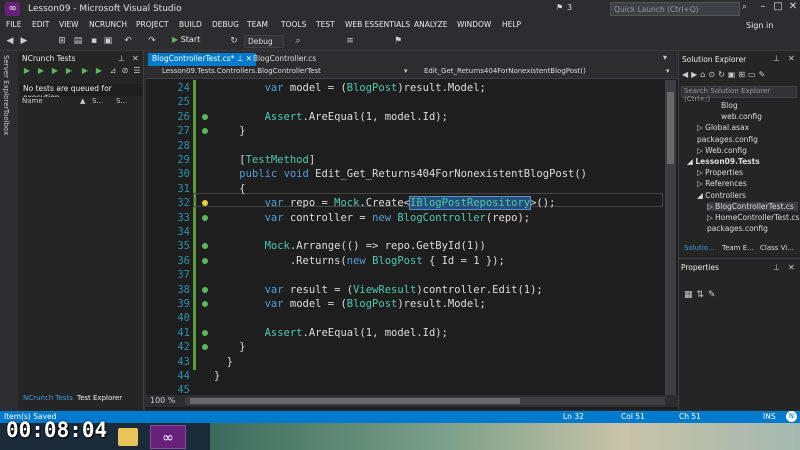 The width and height of the screenshot is (800, 450). Describe the element at coordinates (40, 24) in the screenshot. I see `menu-edit: EDIT` at that location.